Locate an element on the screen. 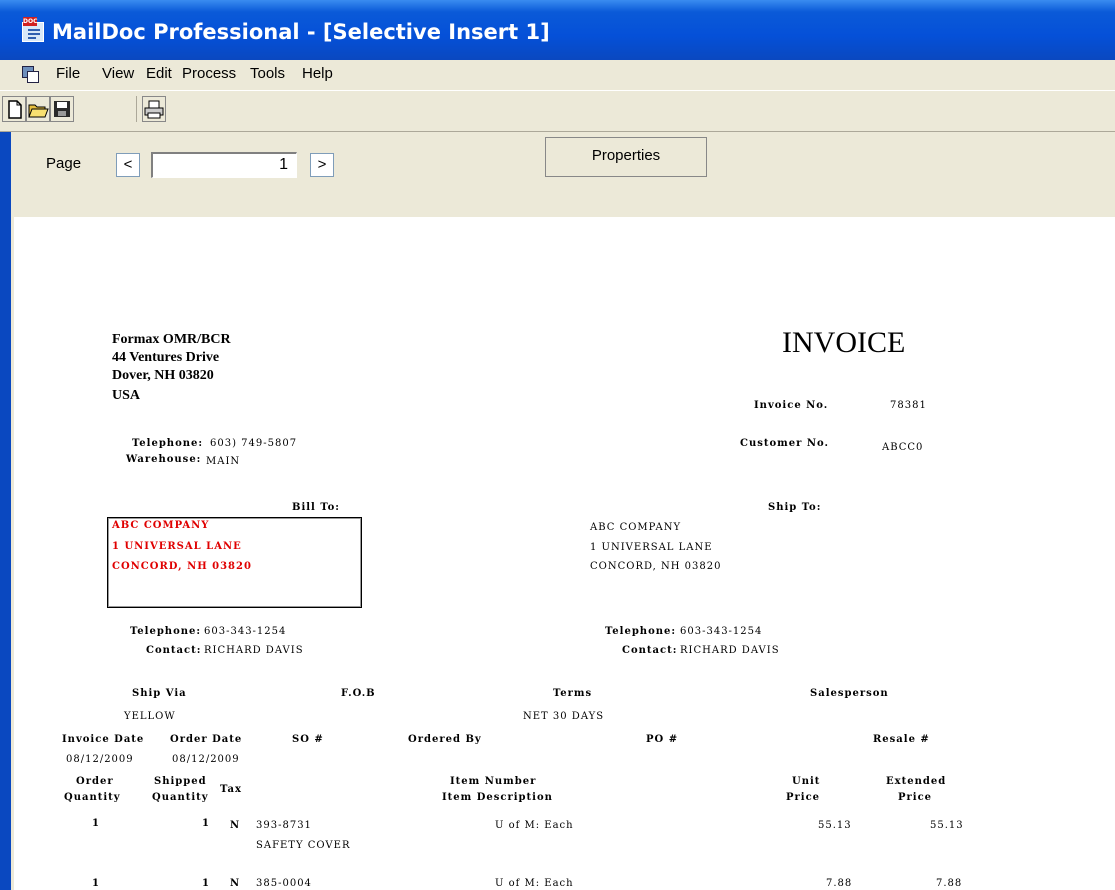 This screenshot has height=890, width=1115. col-tax: Tax is located at coordinates (231, 789).